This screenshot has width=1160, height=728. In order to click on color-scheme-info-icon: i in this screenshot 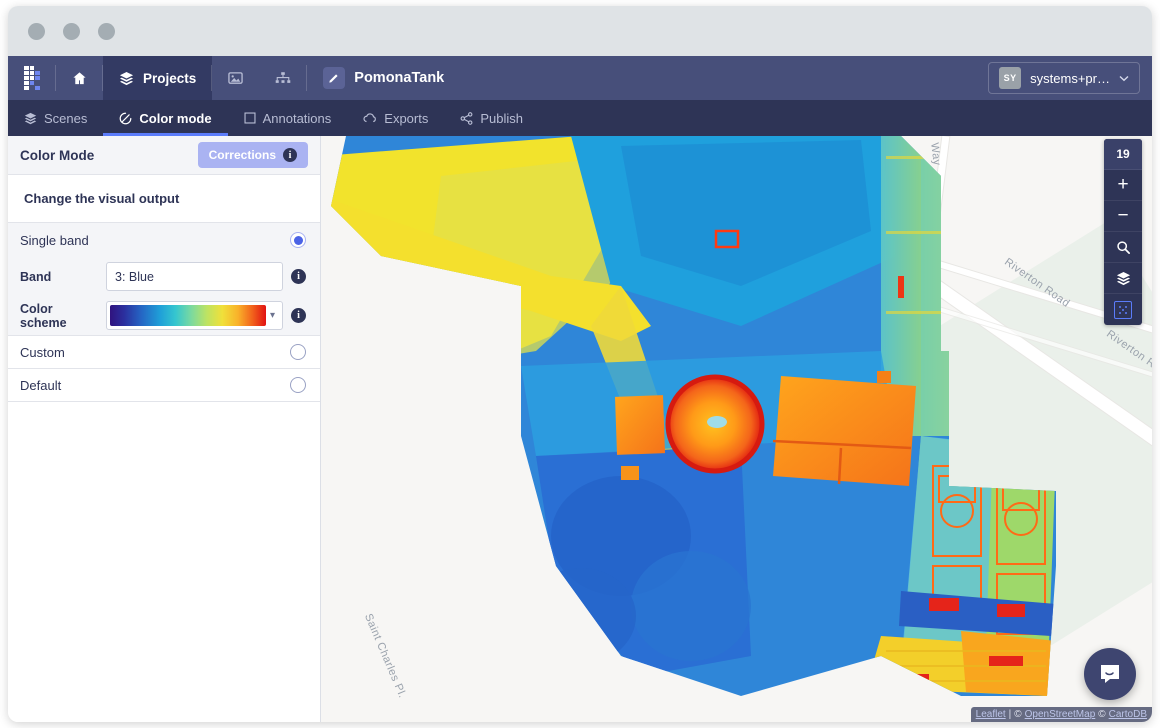, I will do `click(298, 315)`.